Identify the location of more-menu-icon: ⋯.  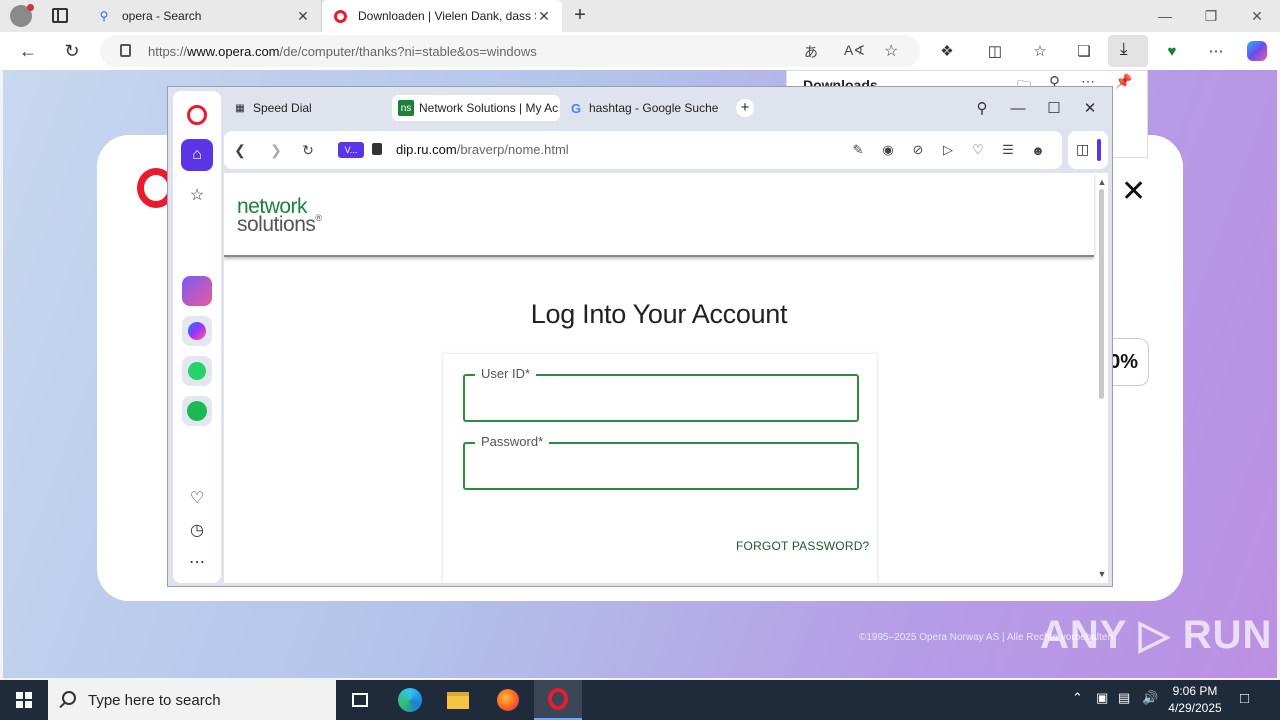
(1216, 51).